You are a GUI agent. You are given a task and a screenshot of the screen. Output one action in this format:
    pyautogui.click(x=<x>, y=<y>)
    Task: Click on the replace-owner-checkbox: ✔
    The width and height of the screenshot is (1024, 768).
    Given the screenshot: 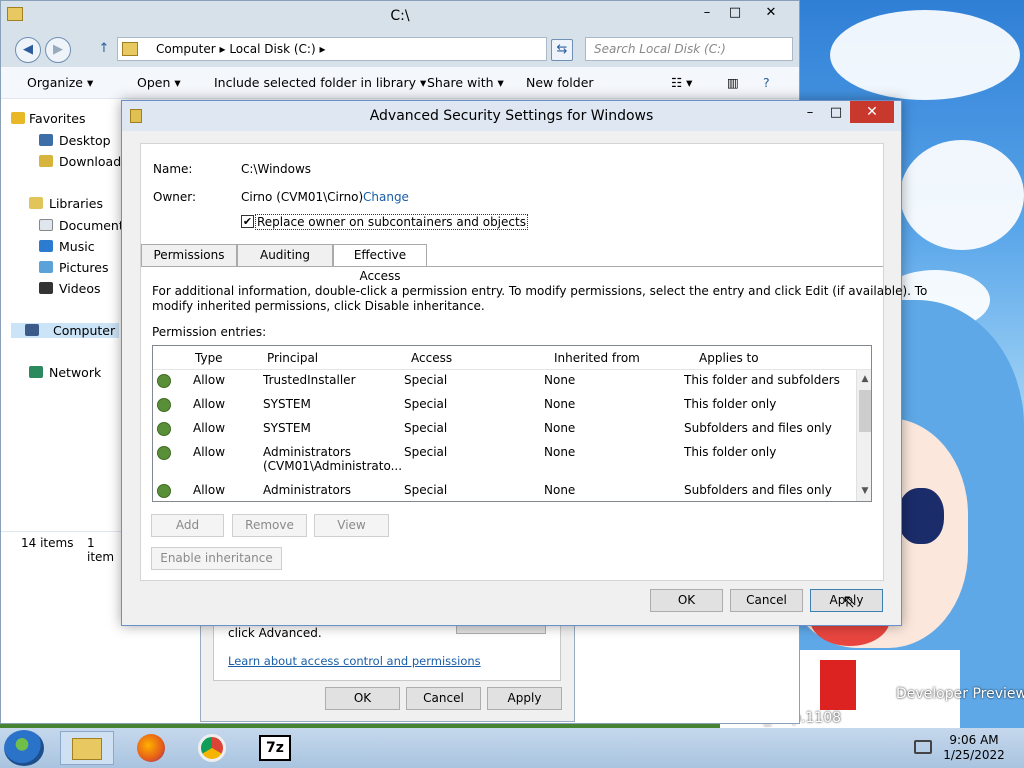 What is the action you would take?
    pyautogui.click(x=247, y=221)
    